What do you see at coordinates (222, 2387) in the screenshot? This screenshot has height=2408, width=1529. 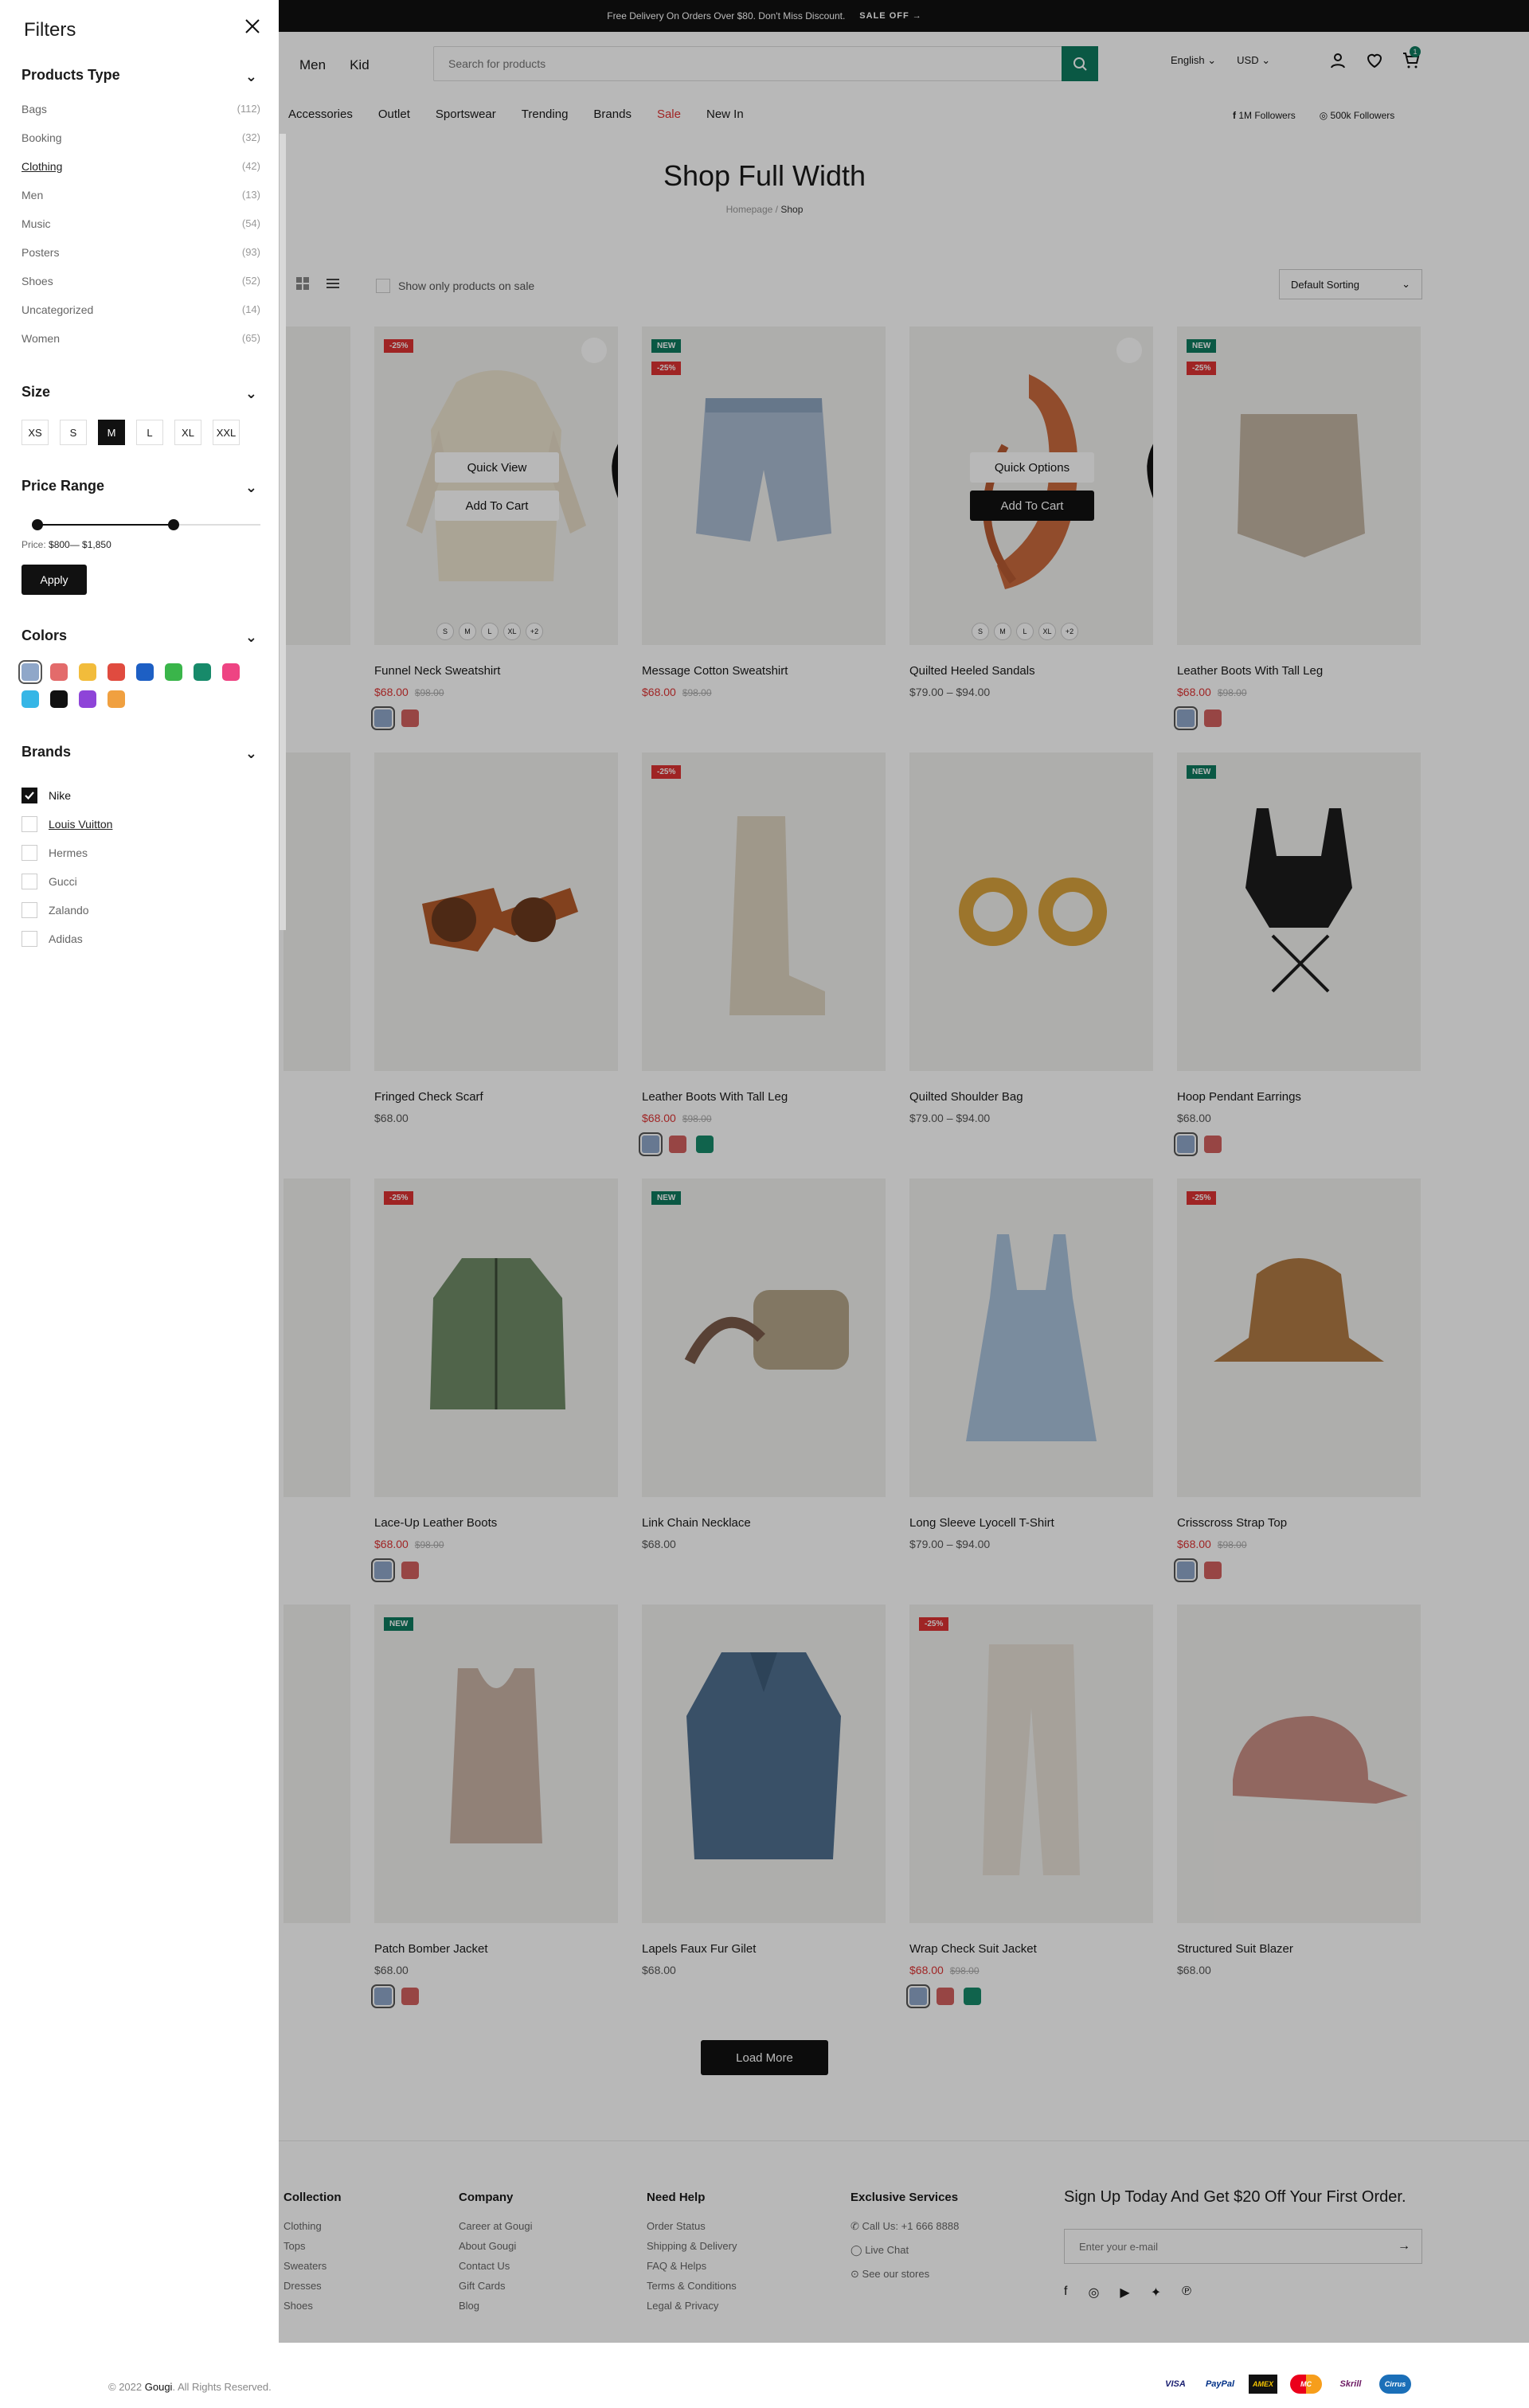 I see `copyright-suffix: . All Rights Reserved.` at bounding box center [222, 2387].